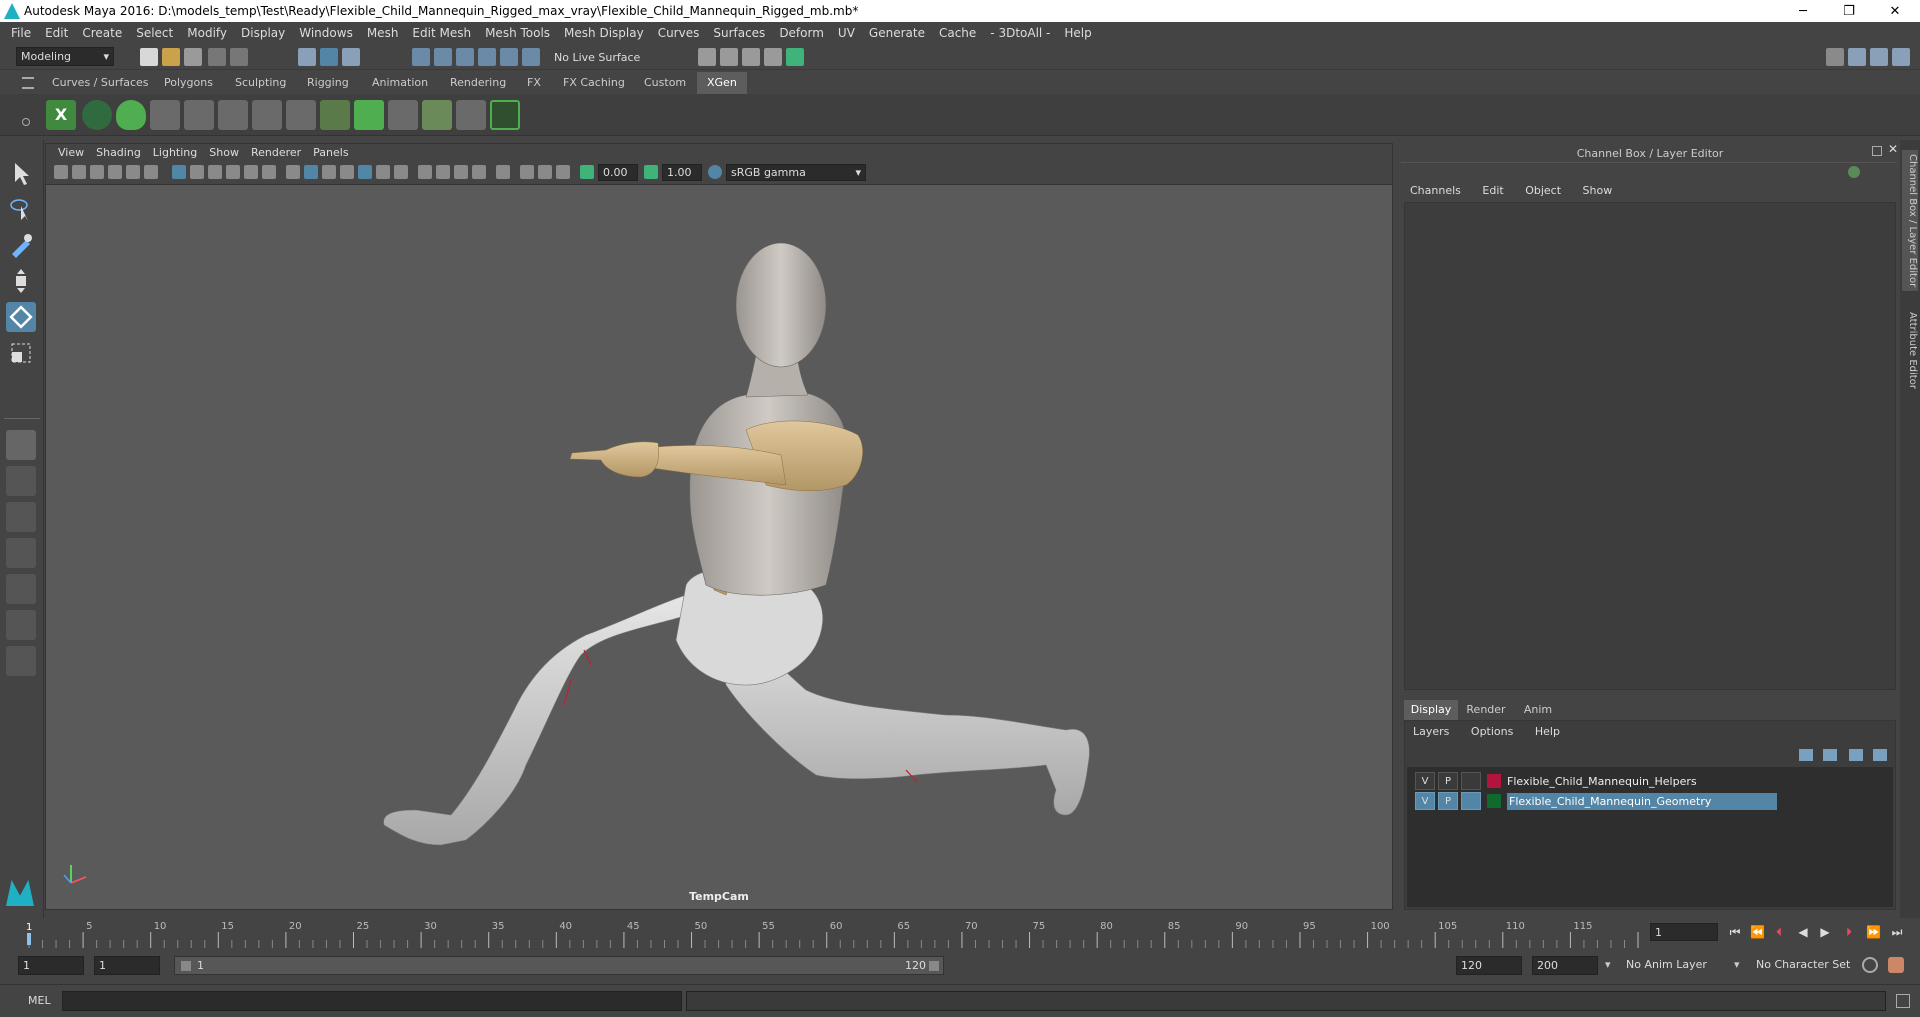 Image resolution: width=1920 pixels, height=1017 pixels. What do you see at coordinates (421, 57) in the screenshot?
I see `snap-grid-icon` at bounding box center [421, 57].